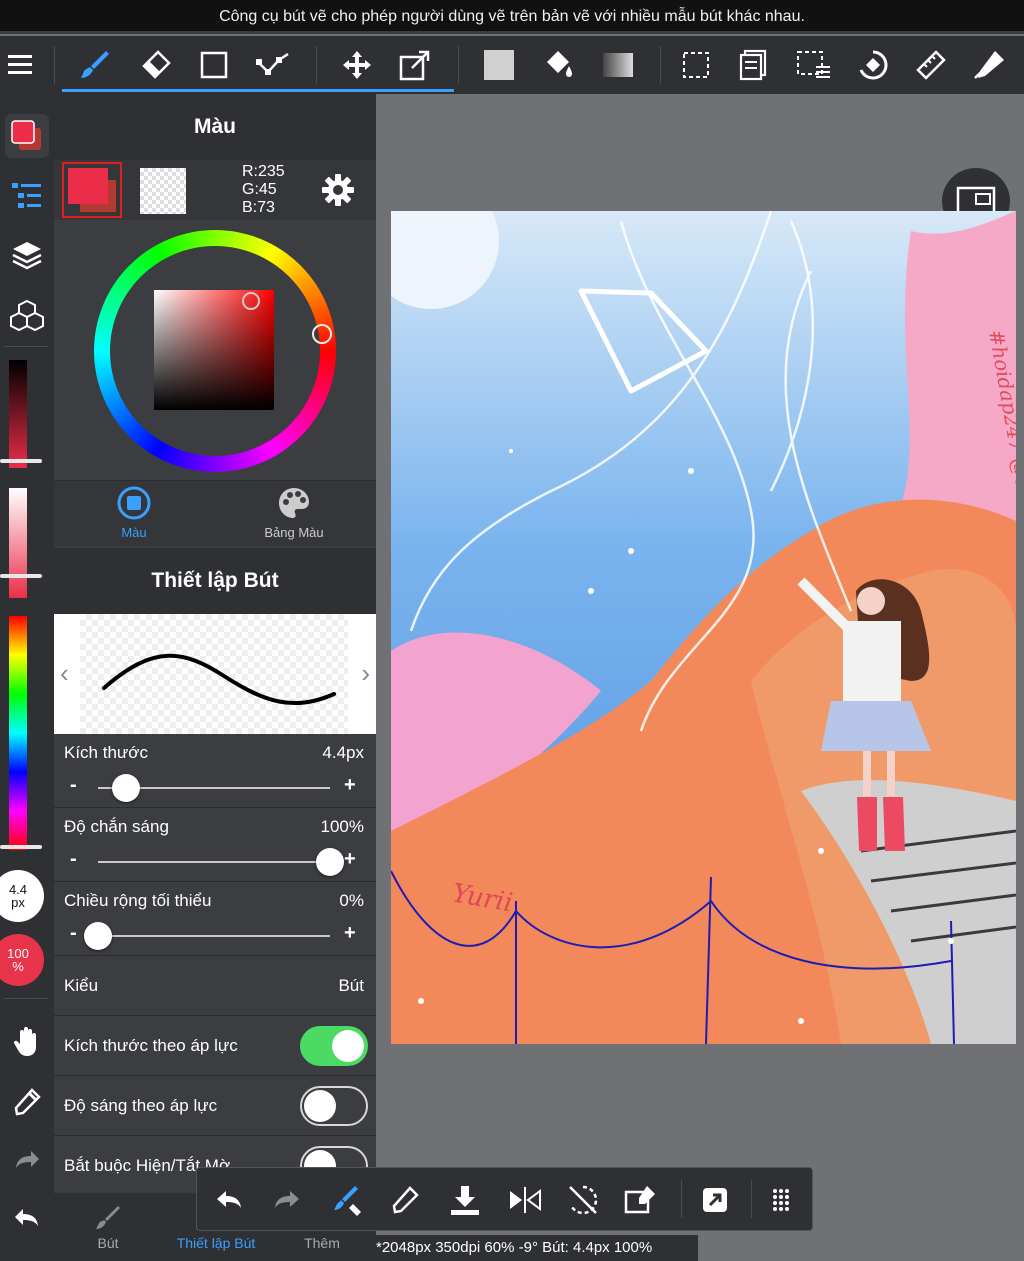  Describe the element at coordinates (338, 190) in the screenshot. I see `gear-icon` at that location.